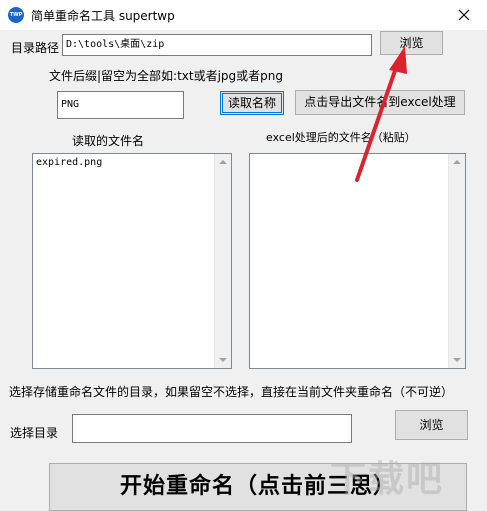 The image size is (487, 511). What do you see at coordinates (120, 105) in the screenshot?
I see `suffix-input: PNG` at bounding box center [120, 105].